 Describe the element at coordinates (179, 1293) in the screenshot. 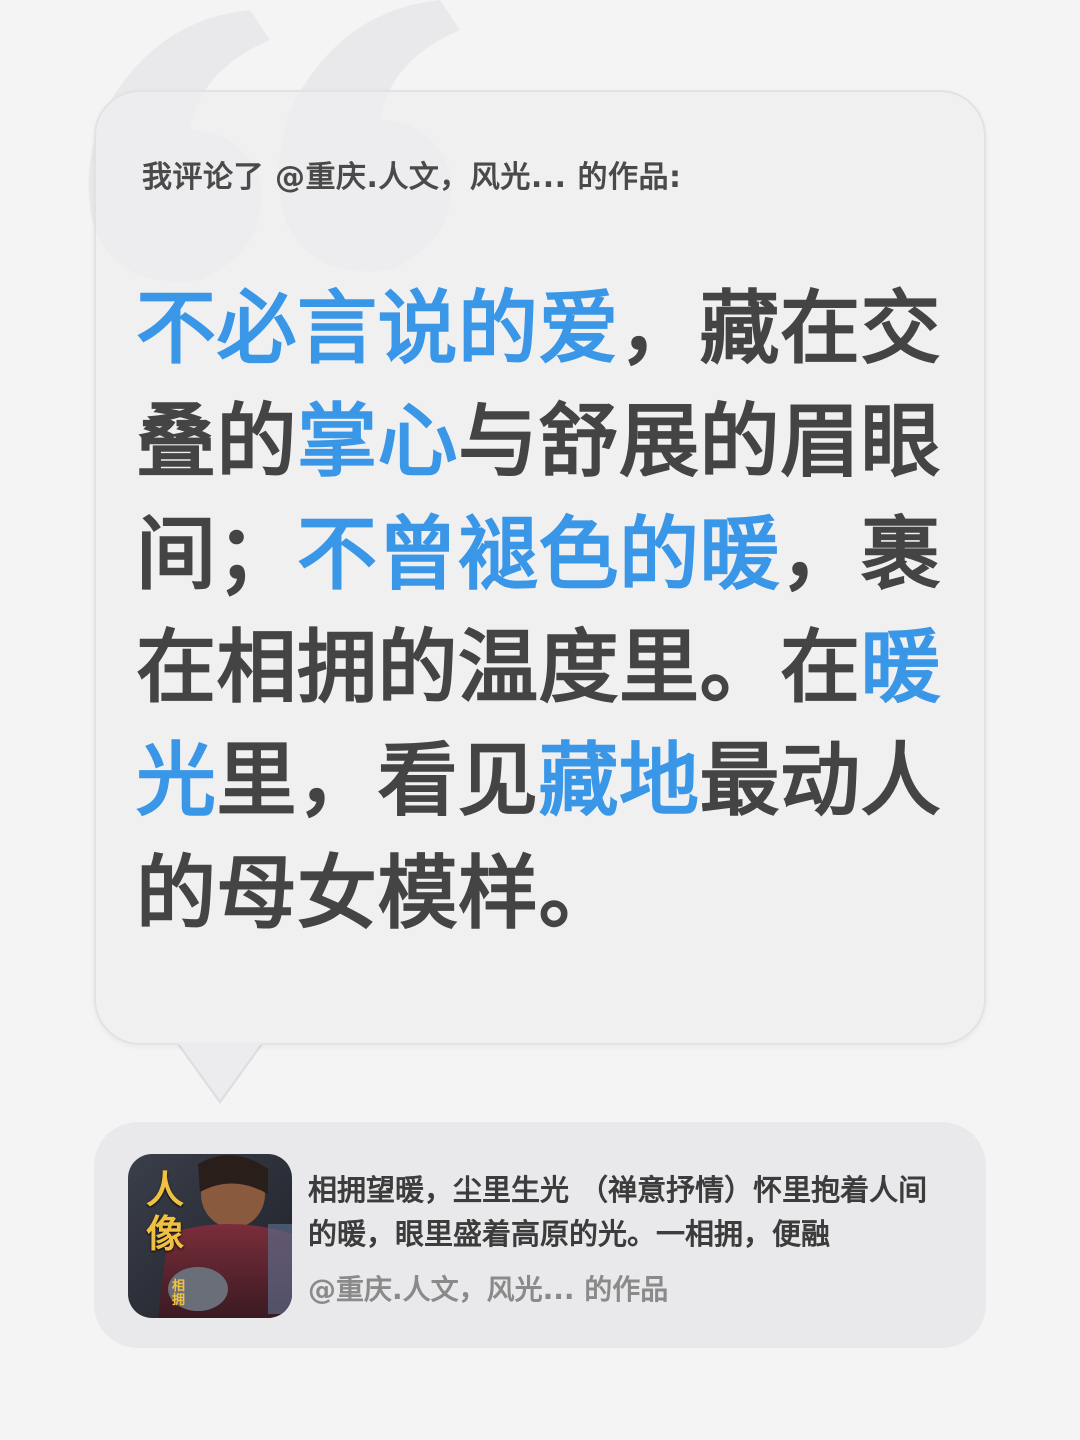

I see `thumbnail-subtitle: 相拥` at that location.